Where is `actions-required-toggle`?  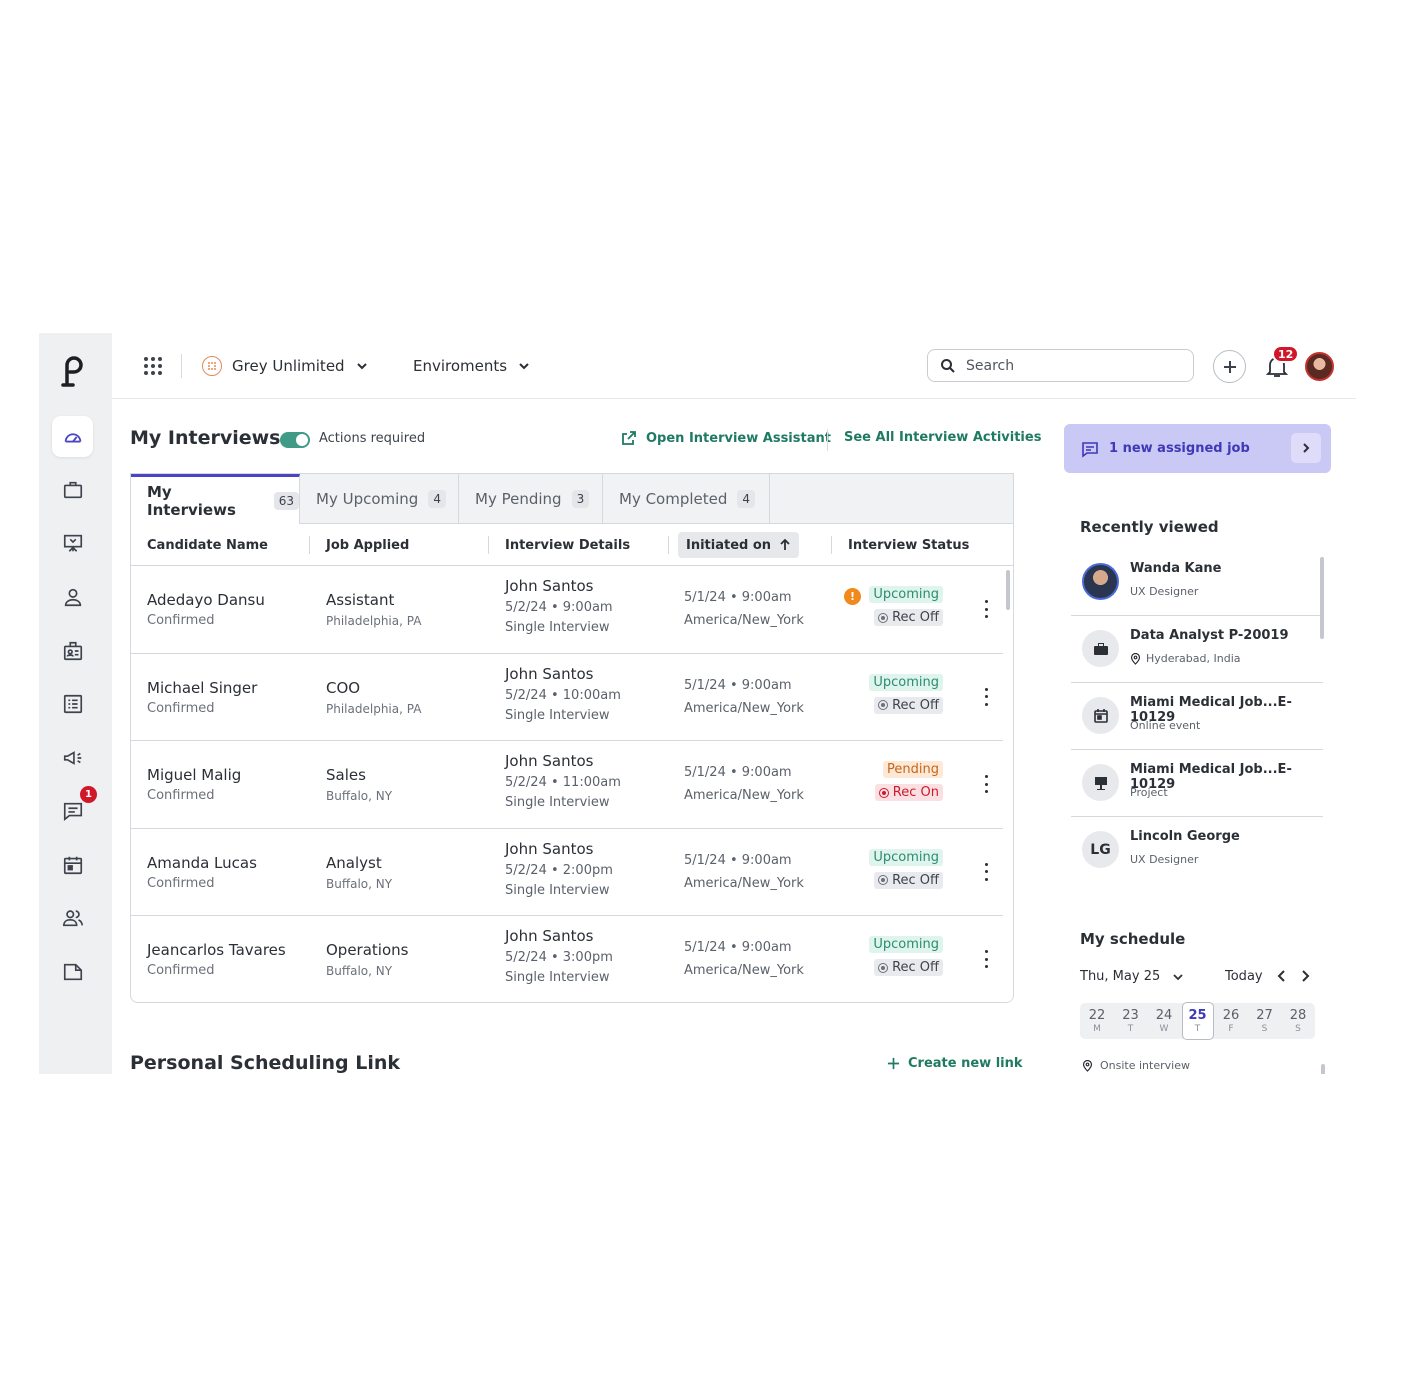 actions-required-toggle is located at coordinates (295, 440).